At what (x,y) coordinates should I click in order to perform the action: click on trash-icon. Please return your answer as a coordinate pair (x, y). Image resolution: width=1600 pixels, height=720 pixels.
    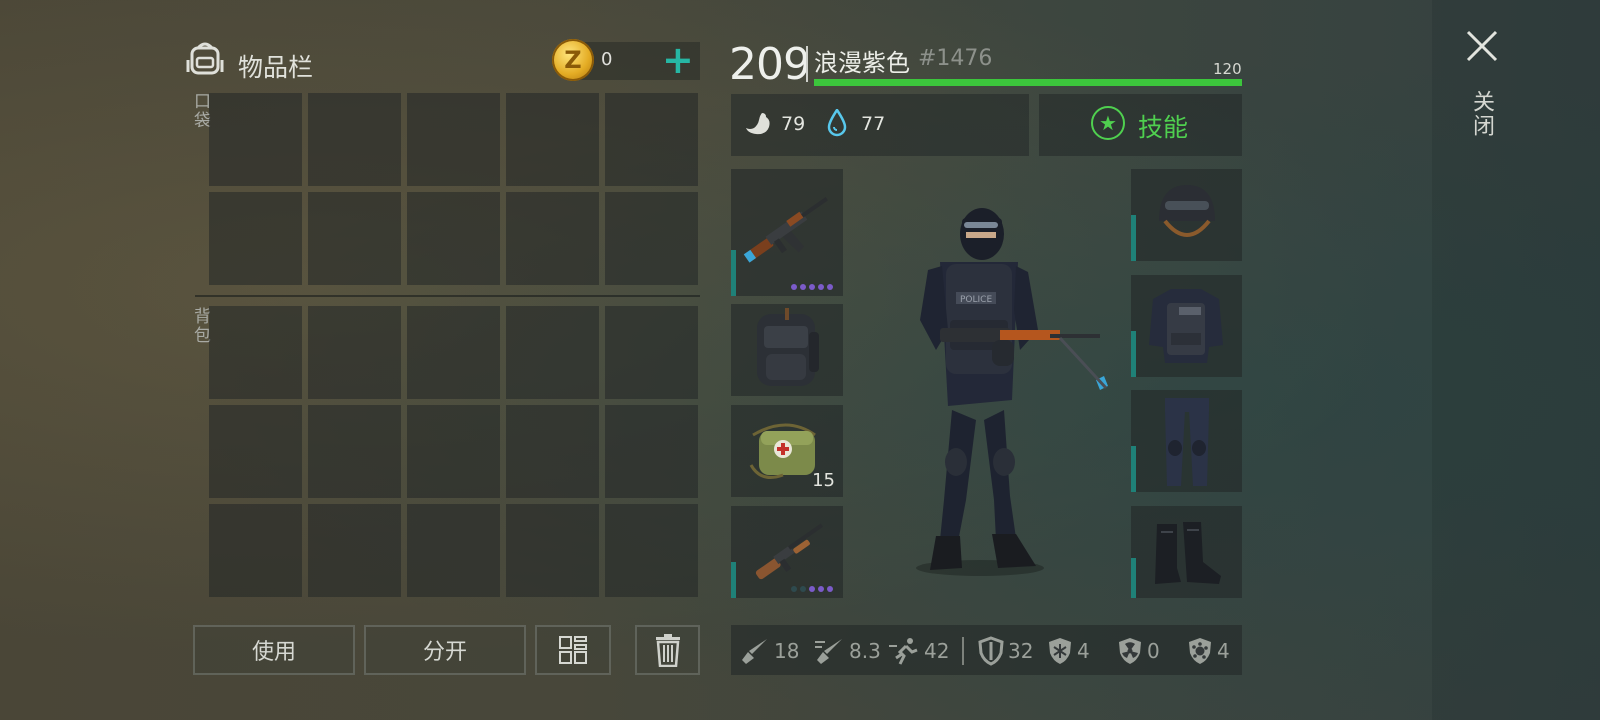
    Looking at the image, I should click on (667, 650).